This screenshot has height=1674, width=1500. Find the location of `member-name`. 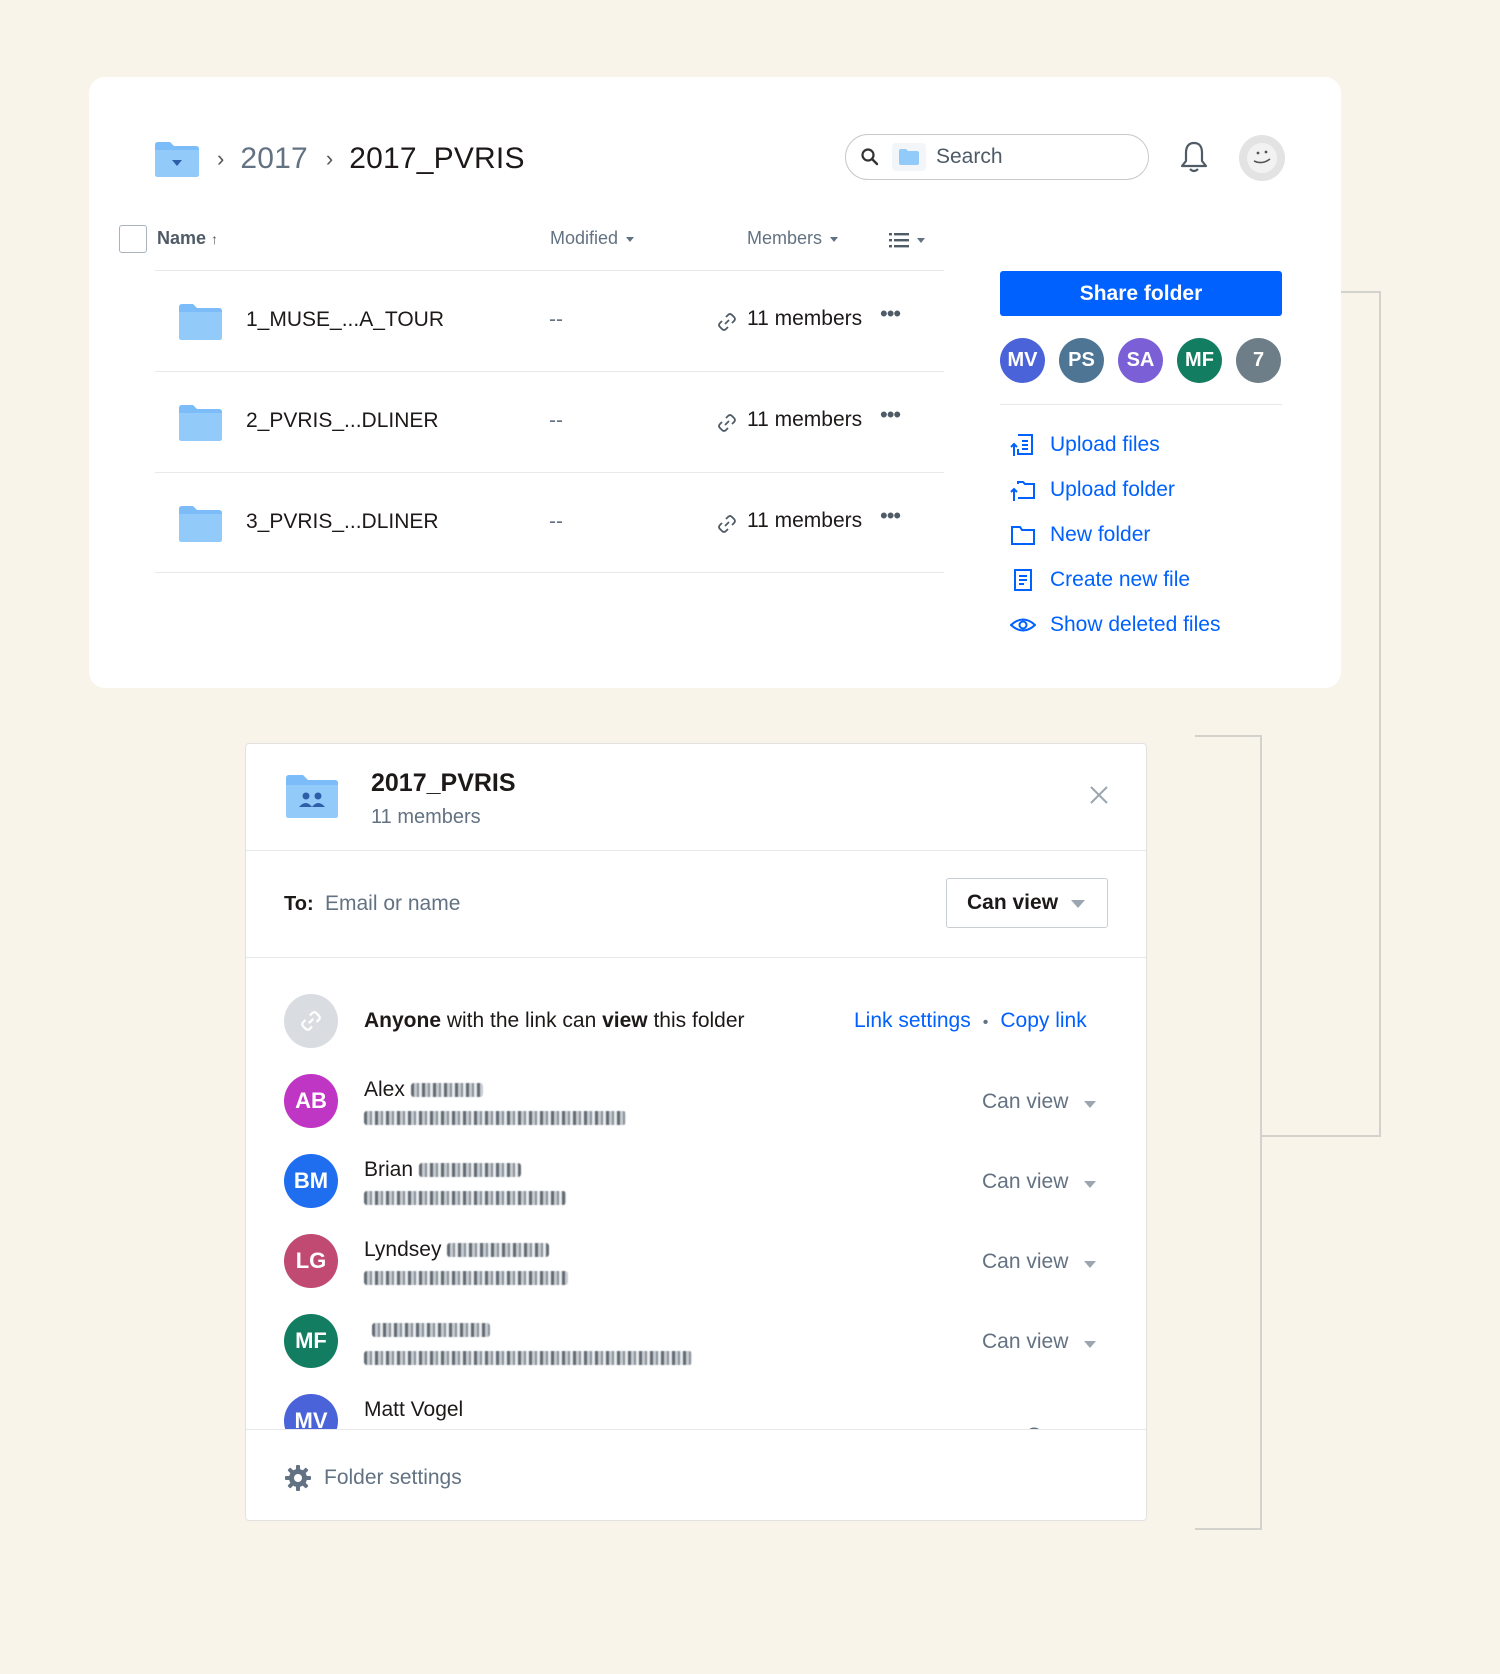

member-name is located at coordinates (427, 1330).